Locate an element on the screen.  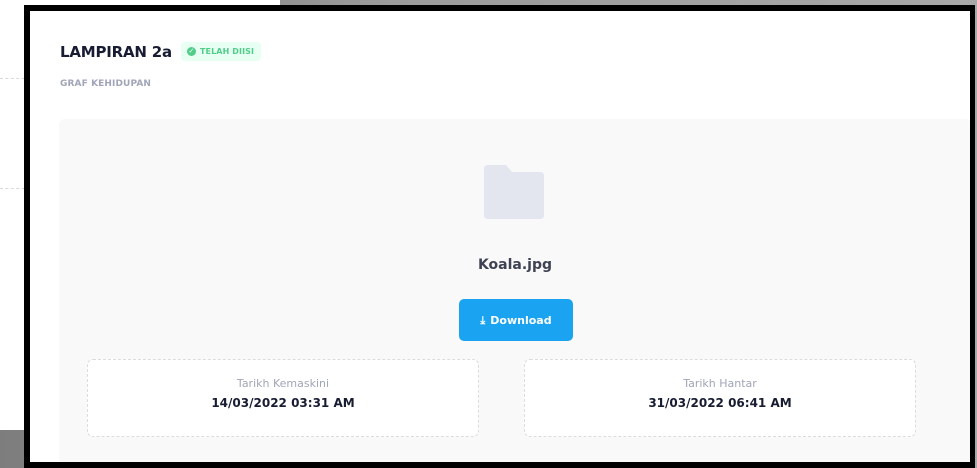
folder-icon is located at coordinates (514, 192).